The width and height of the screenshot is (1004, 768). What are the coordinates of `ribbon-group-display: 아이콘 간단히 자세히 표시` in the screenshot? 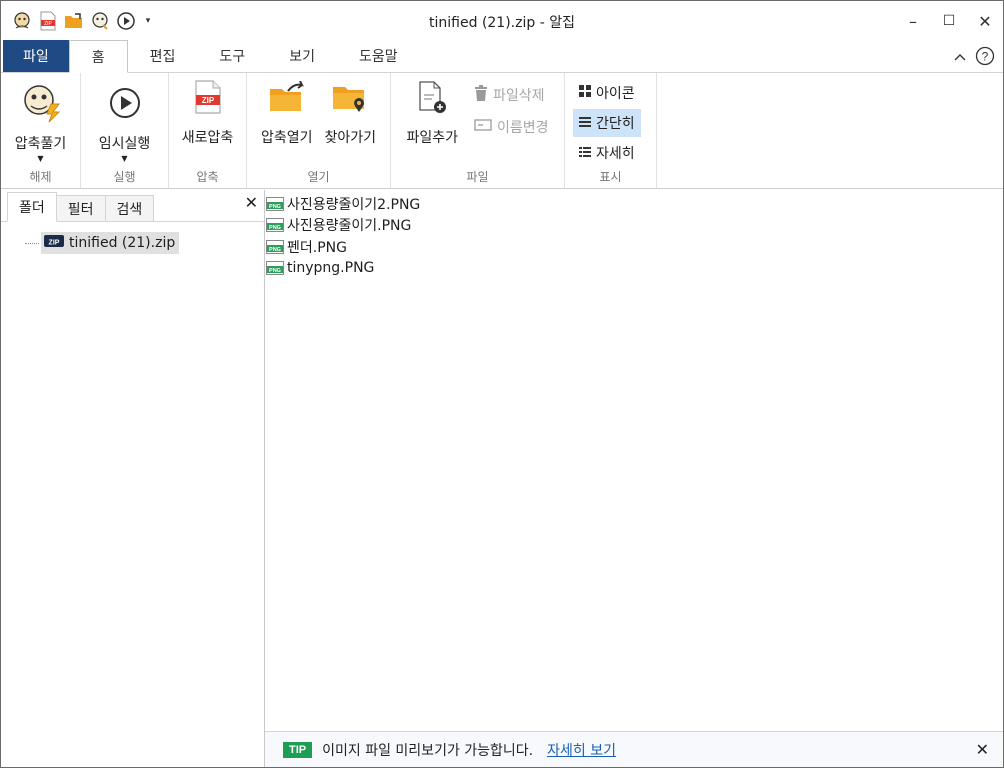 It's located at (611, 130).